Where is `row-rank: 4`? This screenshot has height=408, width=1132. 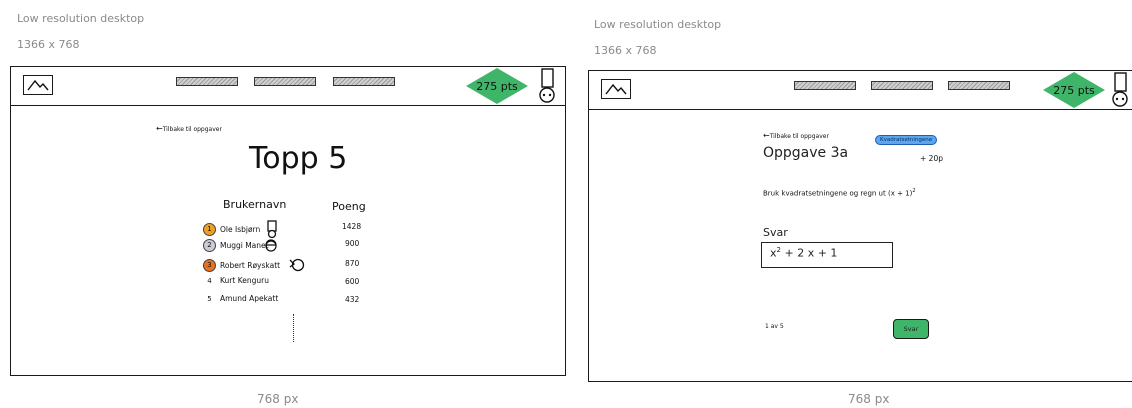
row-rank: 4 is located at coordinates (209, 280).